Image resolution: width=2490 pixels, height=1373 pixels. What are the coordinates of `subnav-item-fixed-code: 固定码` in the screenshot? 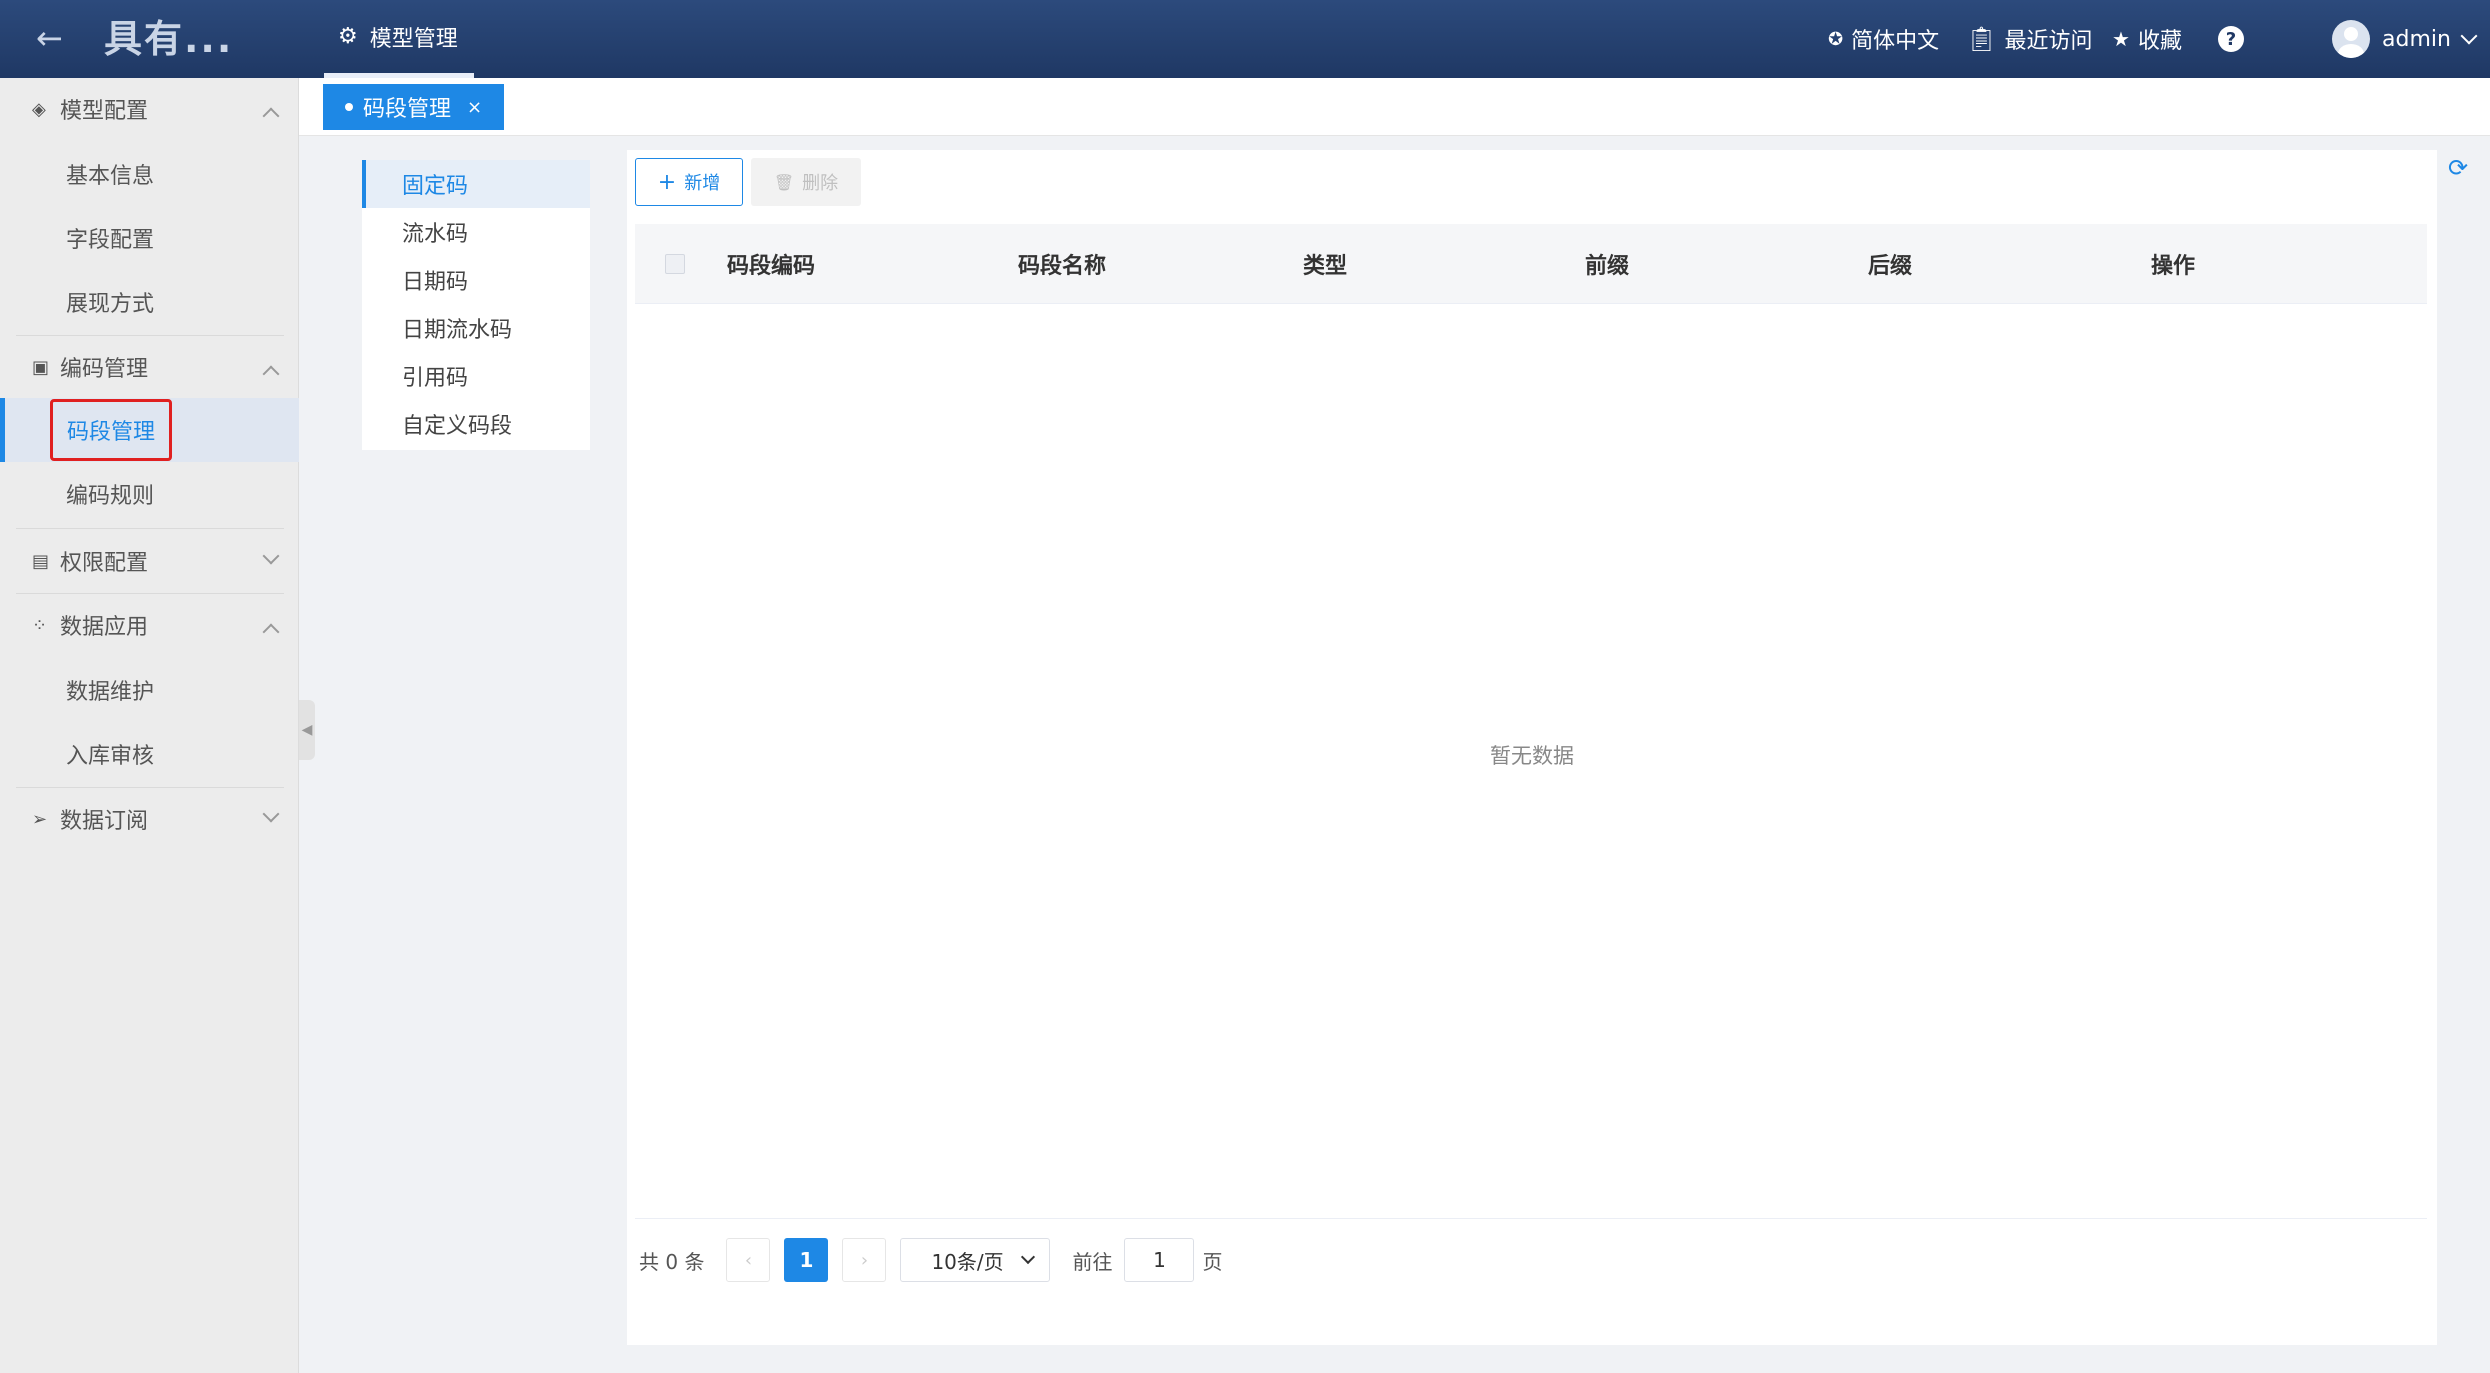 It's located at (476, 184).